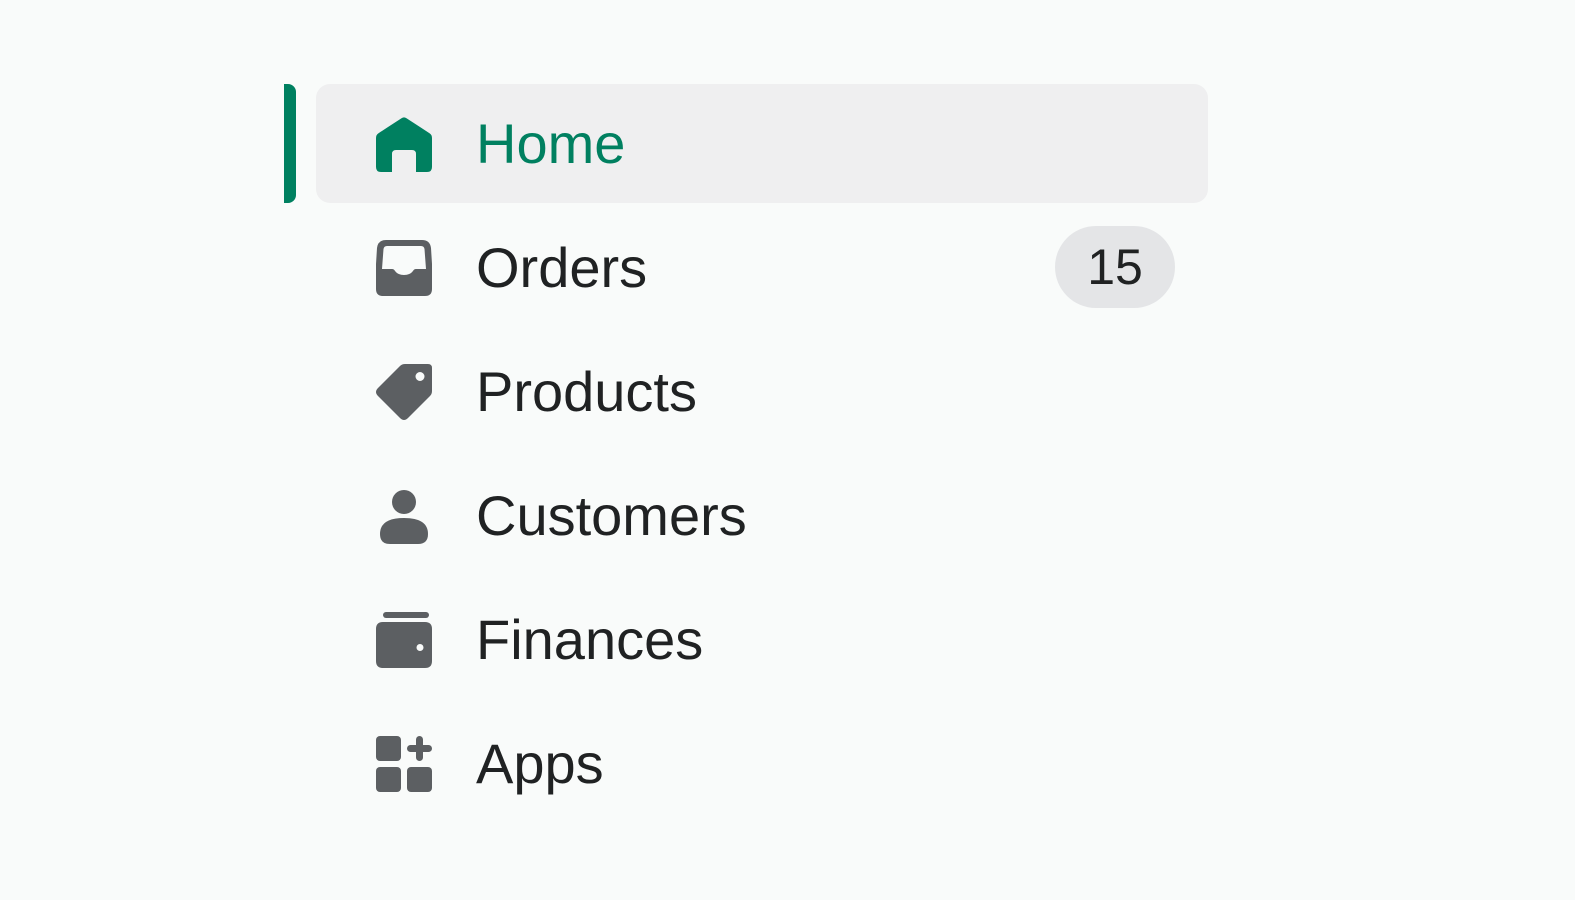 This screenshot has width=1575, height=900. I want to click on sidebar-item-label: Orders, so click(562, 267).